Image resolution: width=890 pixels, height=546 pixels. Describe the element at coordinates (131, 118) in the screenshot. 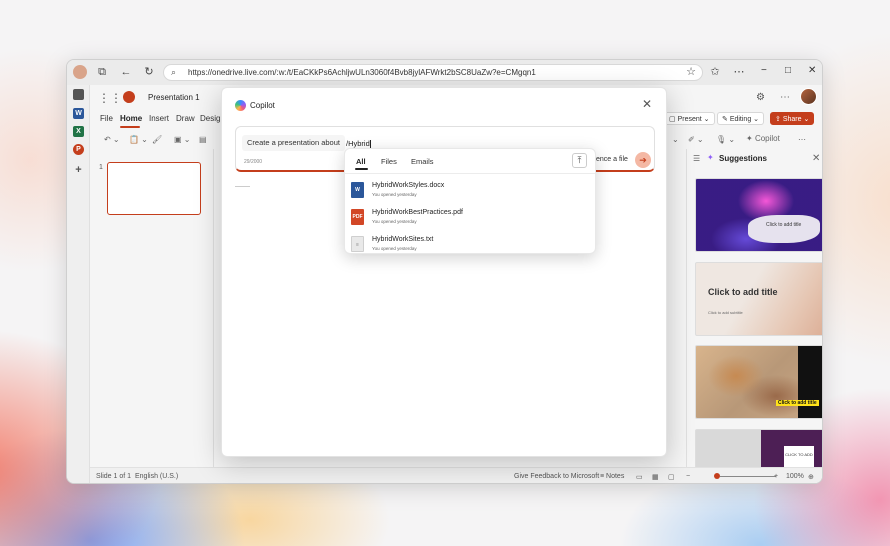

I see `tab-home: Home` at that location.